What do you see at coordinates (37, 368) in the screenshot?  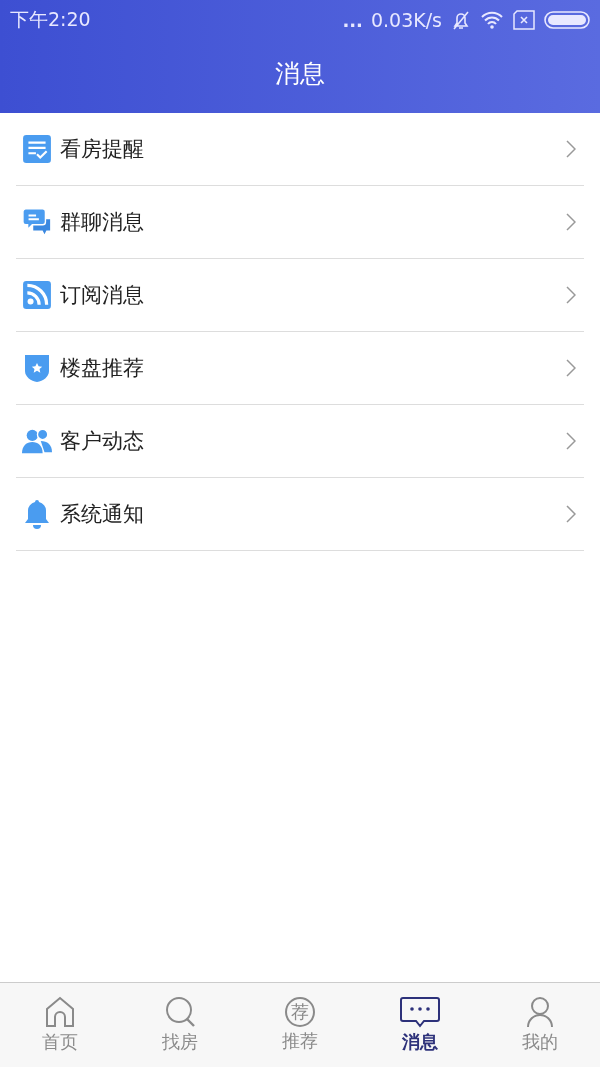 I see `shield-star-icon` at bounding box center [37, 368].